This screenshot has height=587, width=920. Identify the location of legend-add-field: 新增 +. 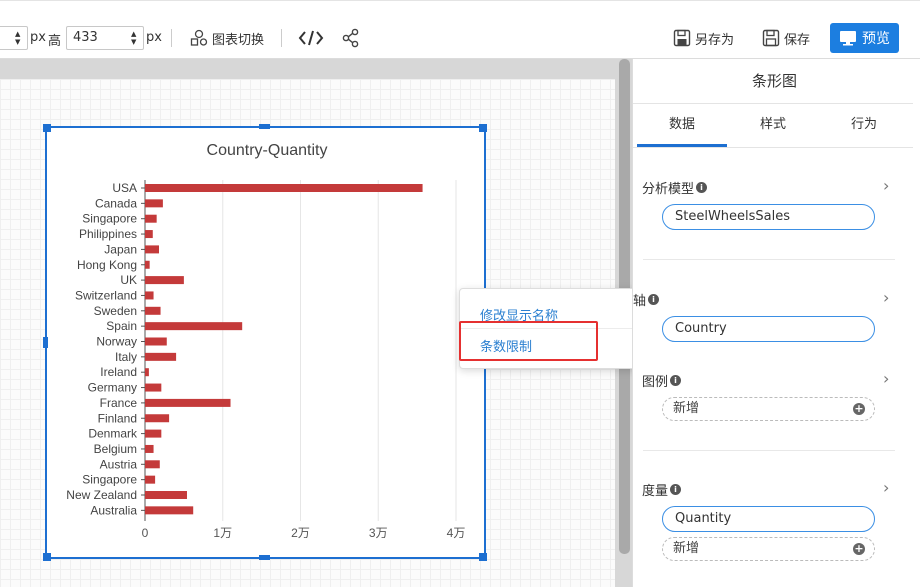
(768, 409).